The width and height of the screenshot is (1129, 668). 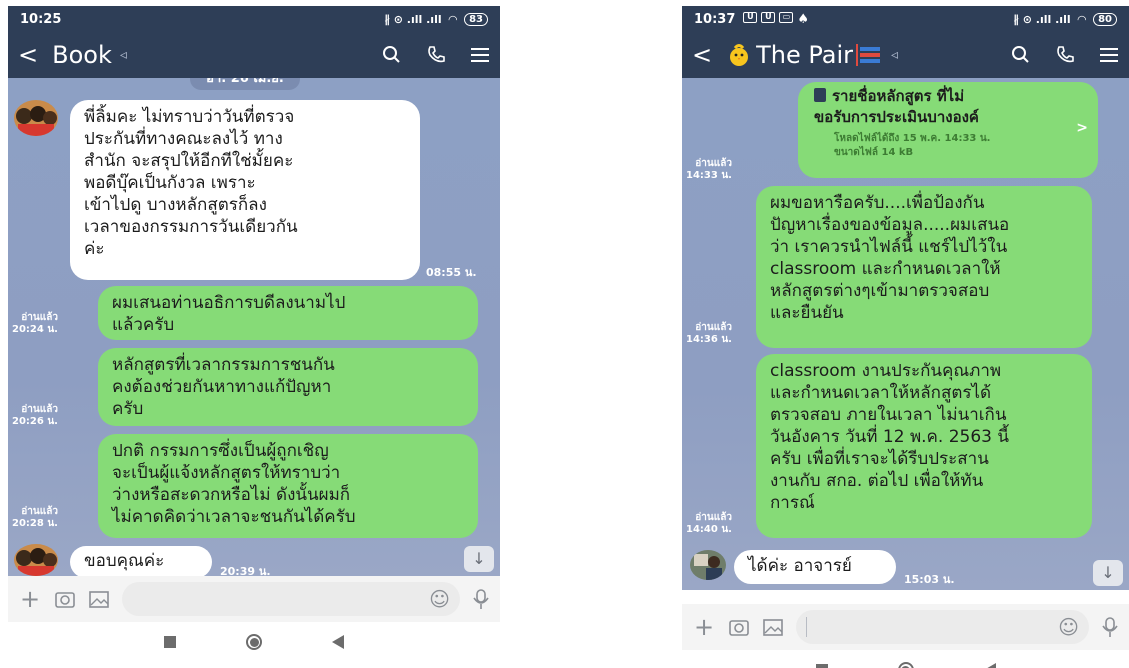 What do you see at coordinates (929, 579) in the screenshot?
I see `message-time: 15:03 น.` at bounding box center [929, 579].